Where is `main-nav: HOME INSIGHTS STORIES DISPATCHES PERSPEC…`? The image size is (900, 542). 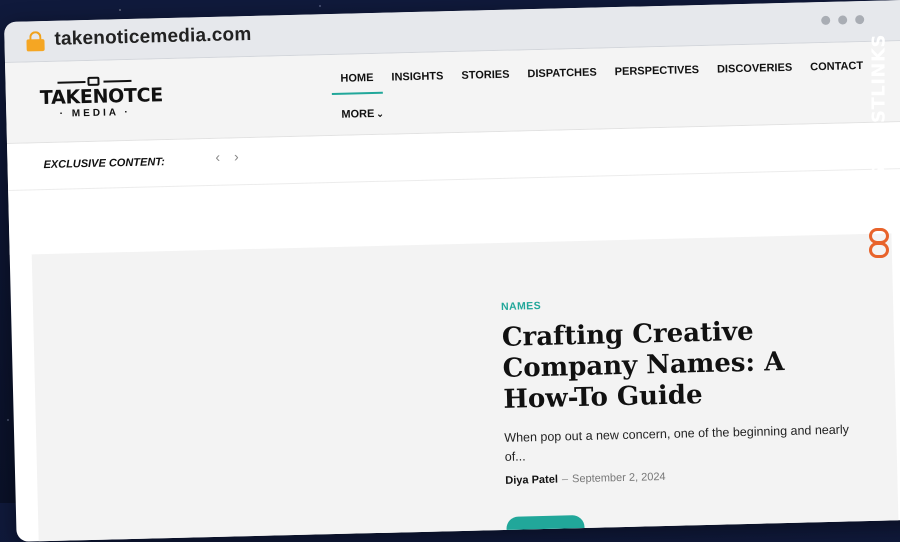 main-nav: HOME INSIGHTS STORIES DISPATCHES PERSPEC… is located at coordinates (601, 72).